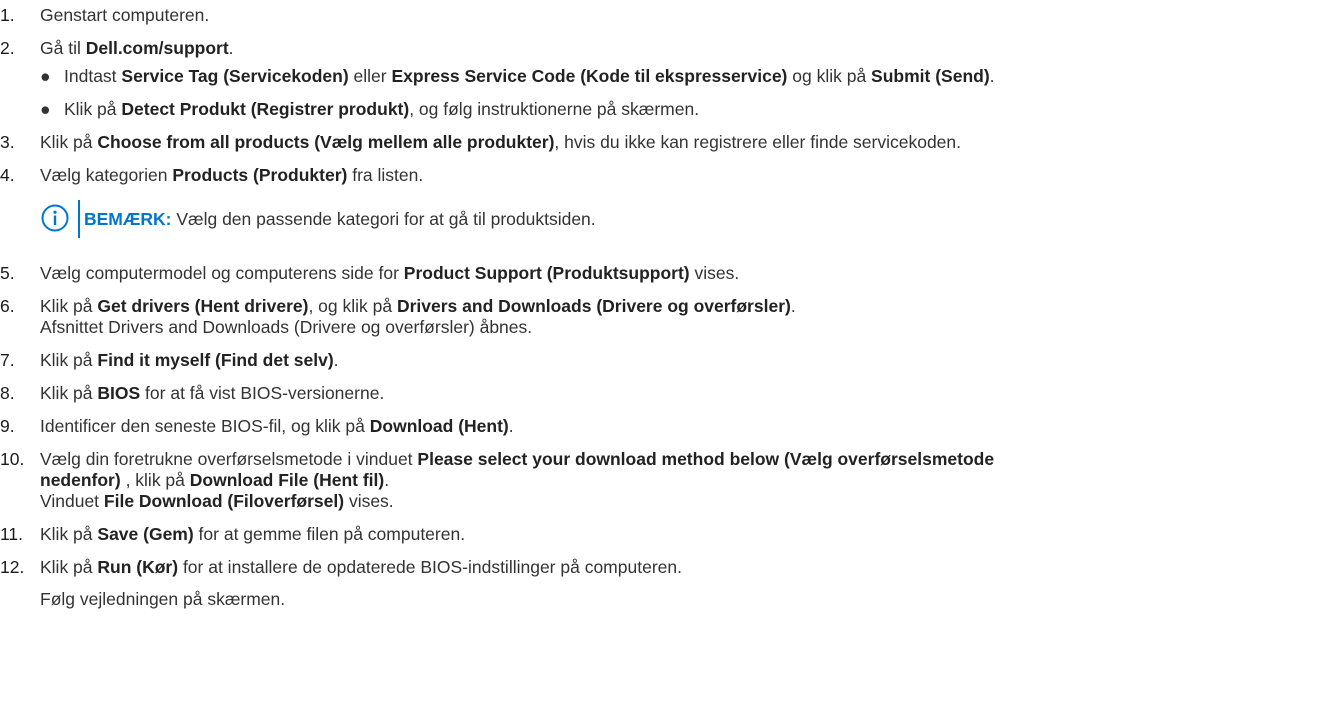 The height and width of the screenshot is (702, 1329). Describe the element at coordinates (224, 501) in the screenshot. I see `bold-text: File Download (Filoverførsel)` at that location.